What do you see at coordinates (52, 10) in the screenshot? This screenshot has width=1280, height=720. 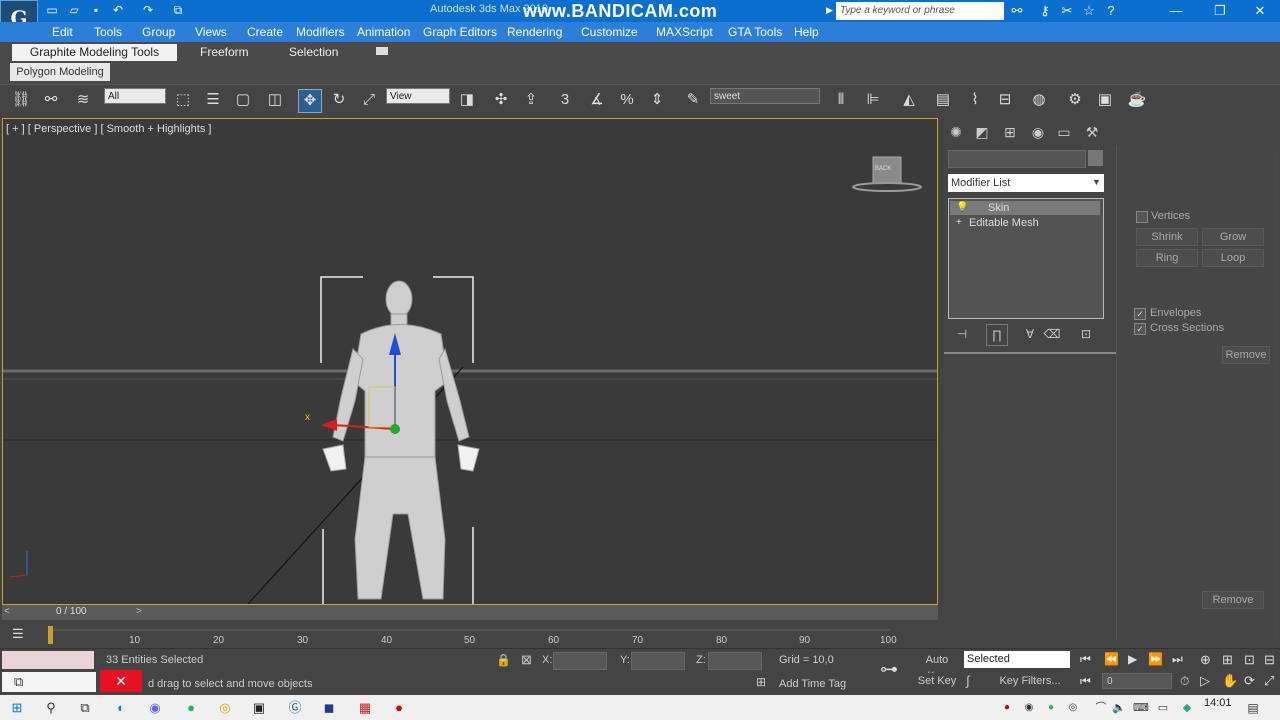 I see `new-file-icon: ▭` at bounding box center [52, 10].